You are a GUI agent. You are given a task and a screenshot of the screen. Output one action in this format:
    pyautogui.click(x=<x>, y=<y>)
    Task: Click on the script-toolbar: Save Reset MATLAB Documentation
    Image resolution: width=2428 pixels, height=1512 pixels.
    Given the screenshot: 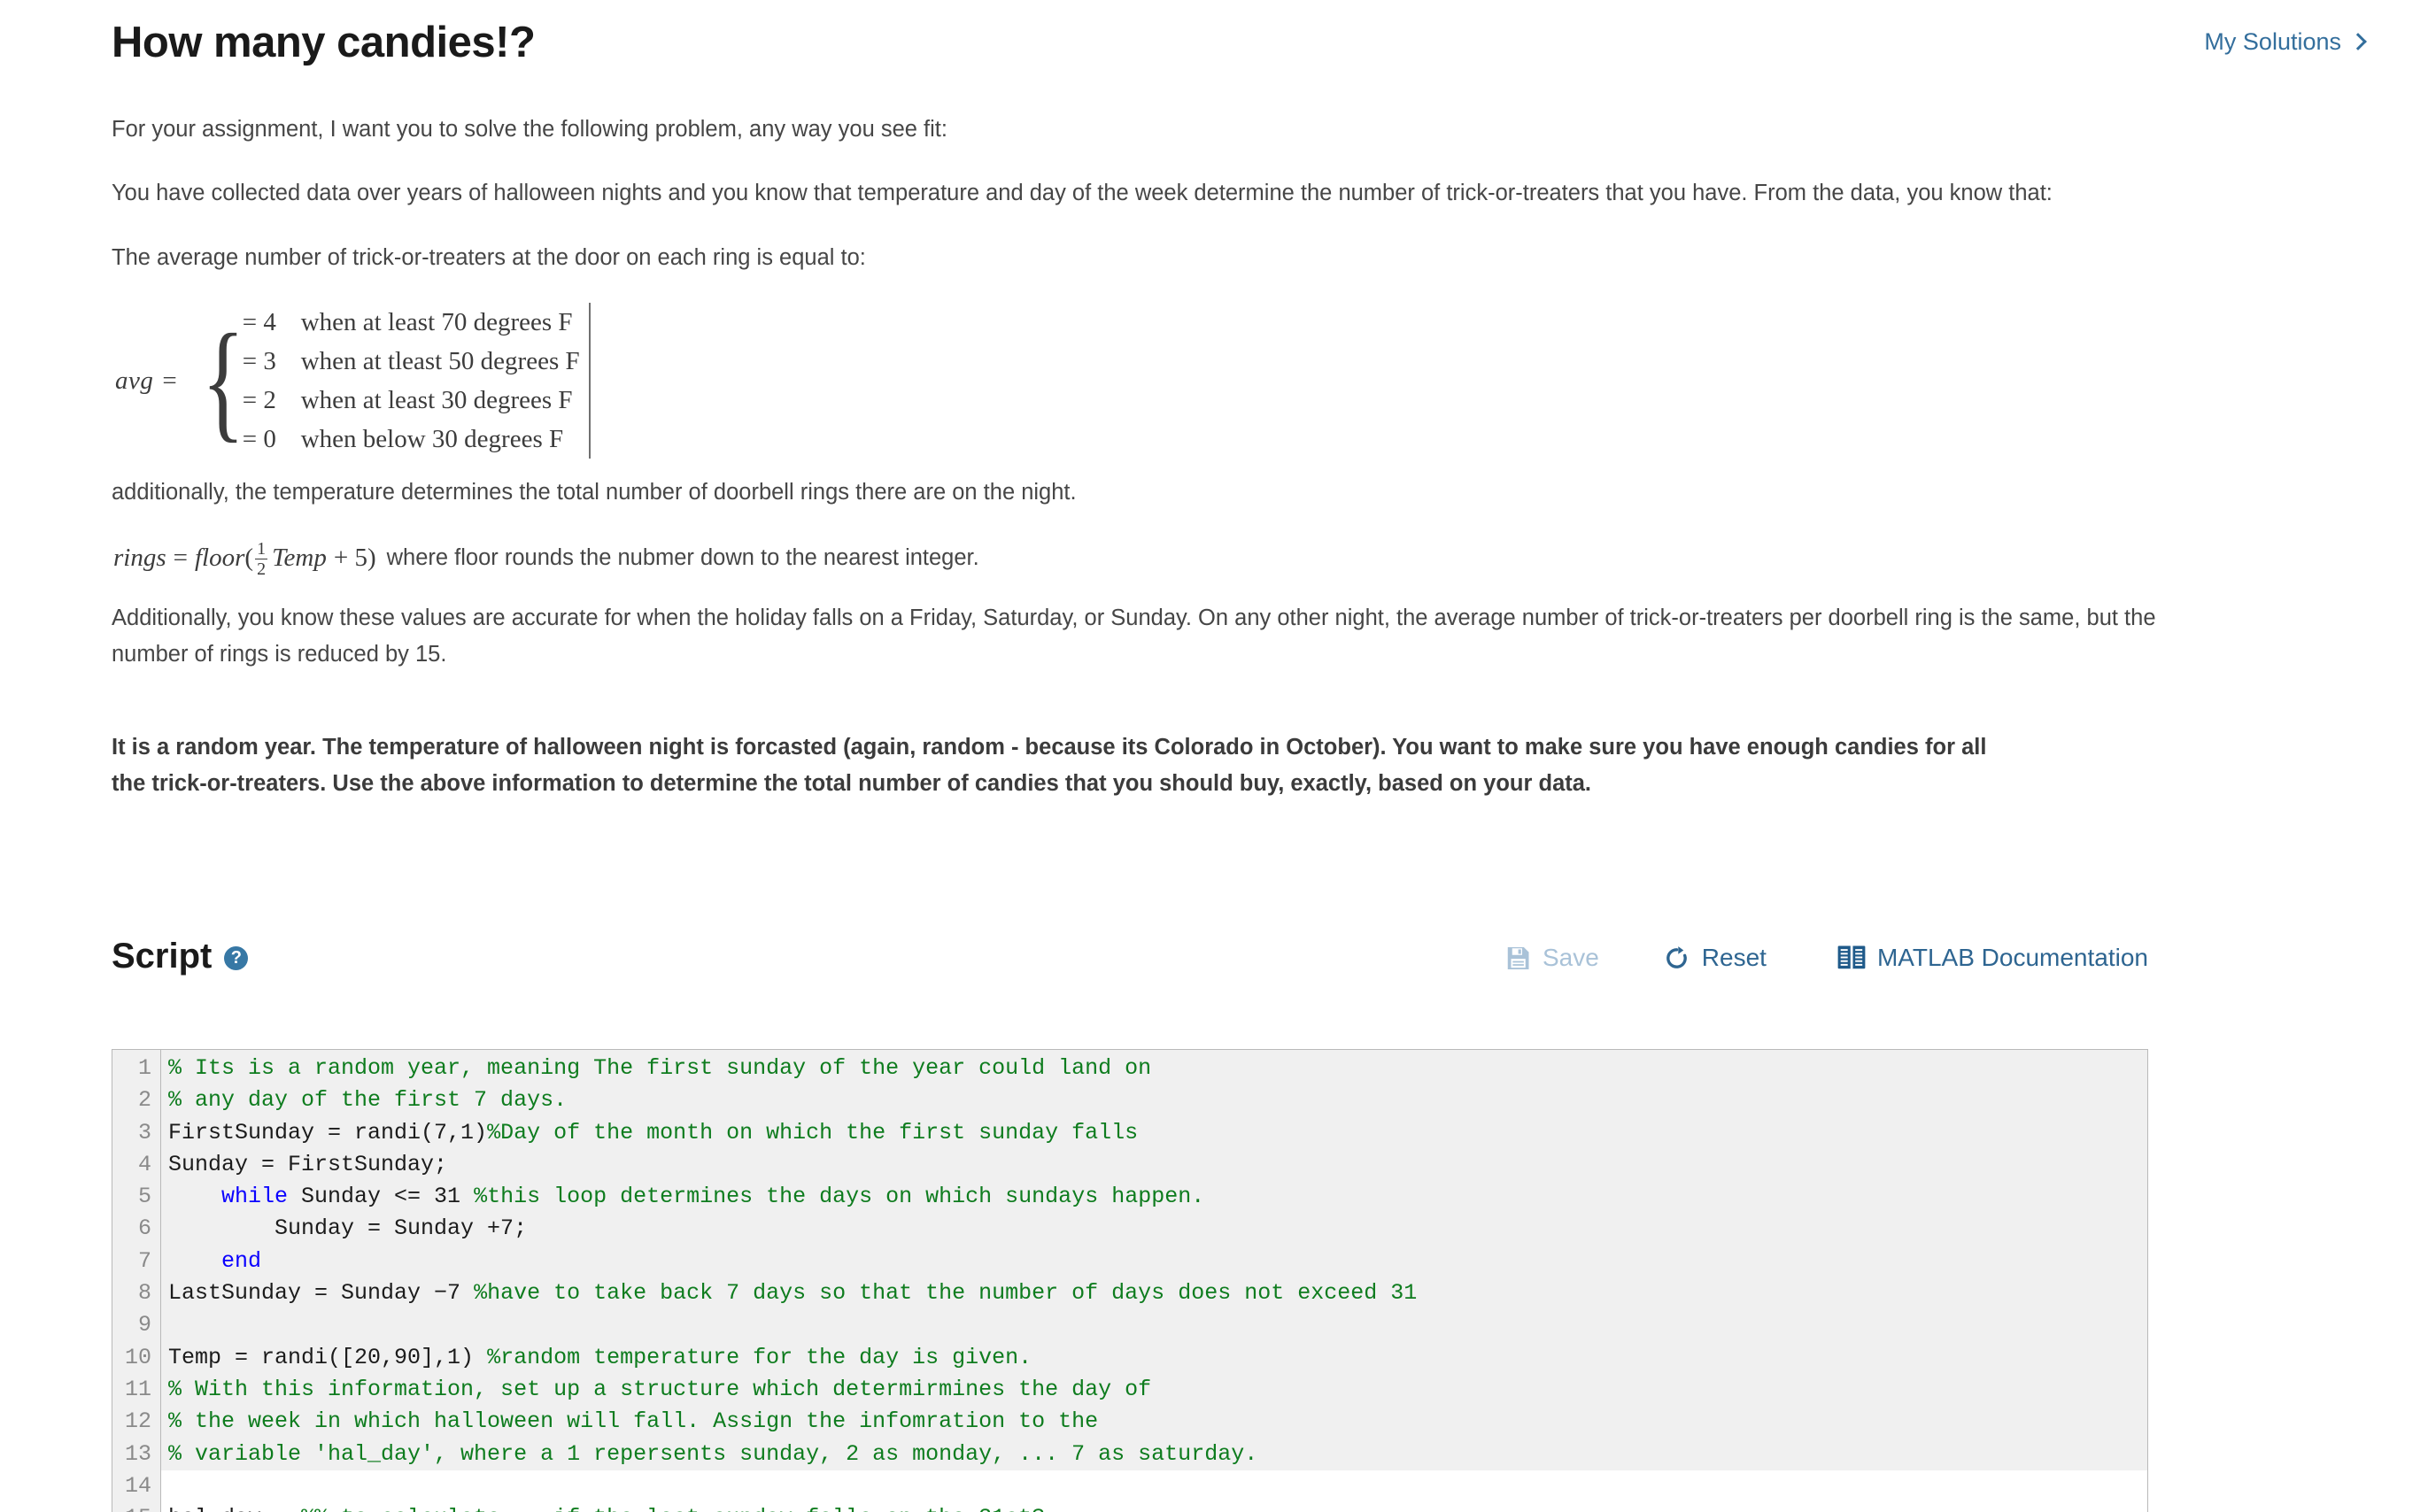 What is the action you would take?
    pyautogui.click(x=1826, y=958)
    